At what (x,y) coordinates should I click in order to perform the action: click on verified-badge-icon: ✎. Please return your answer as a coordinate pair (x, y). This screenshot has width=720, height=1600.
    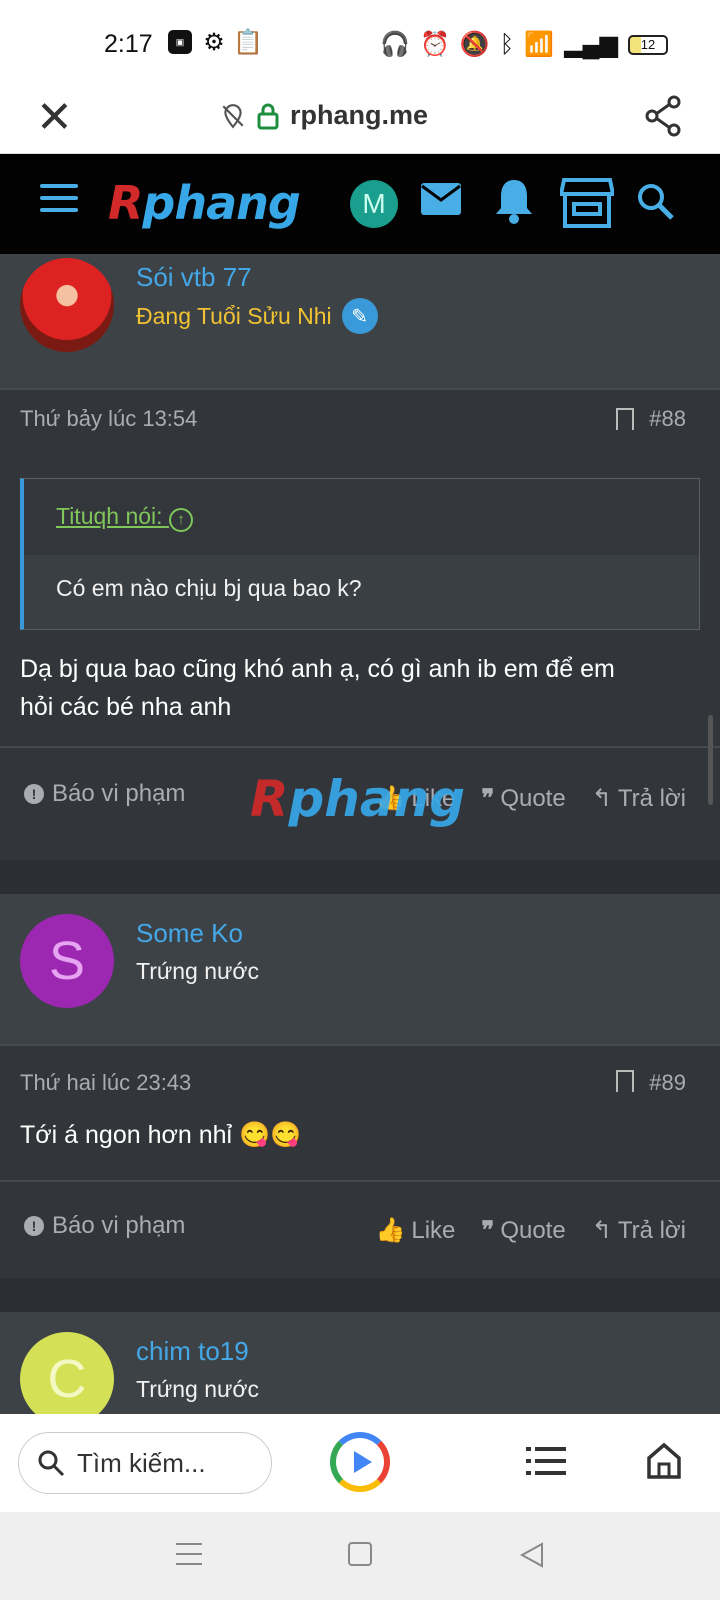
    Looking at the image, I should click on (359, 316).